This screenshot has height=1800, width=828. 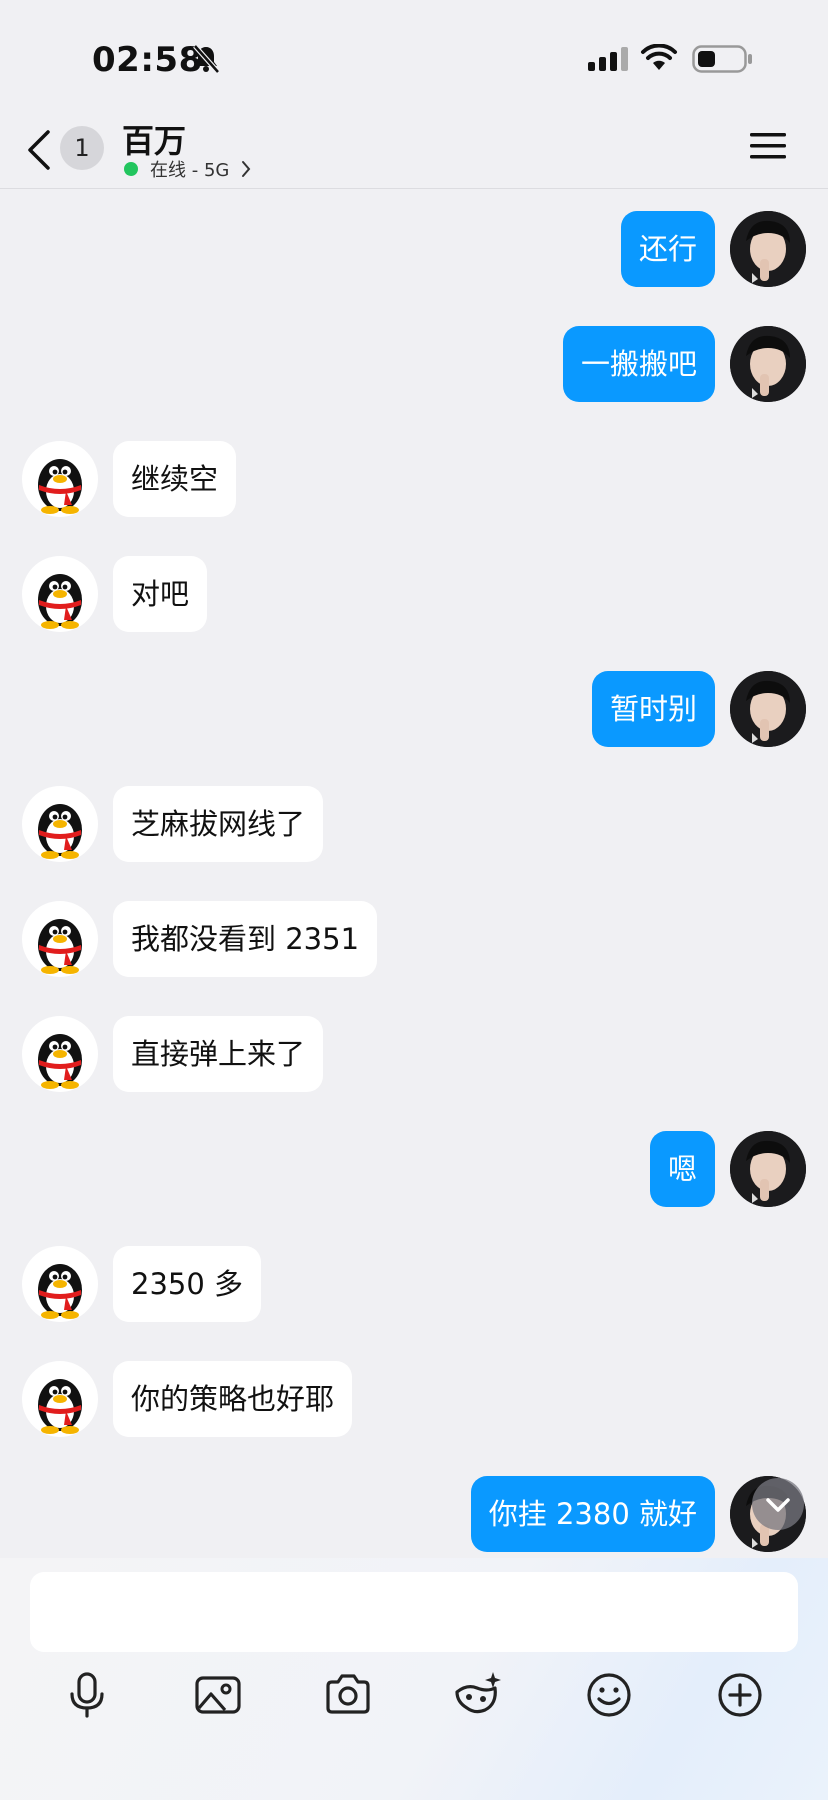 What do you see at coordinates (740, 1695) in the screenshot?
I see `plus-icon` at bounding box center [740, 1695].